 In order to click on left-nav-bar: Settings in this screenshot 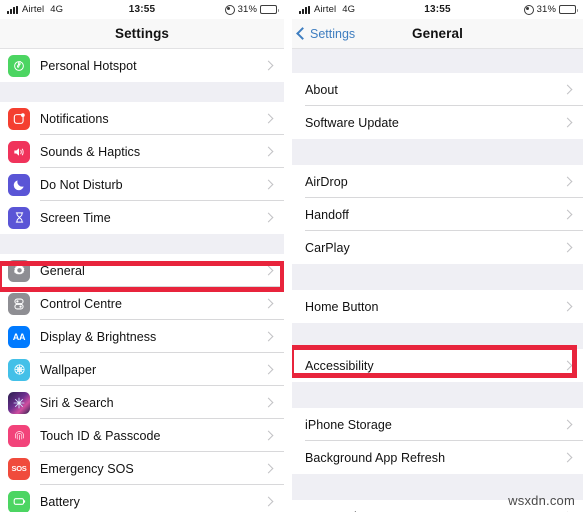, I will do `click(142, 34)`.